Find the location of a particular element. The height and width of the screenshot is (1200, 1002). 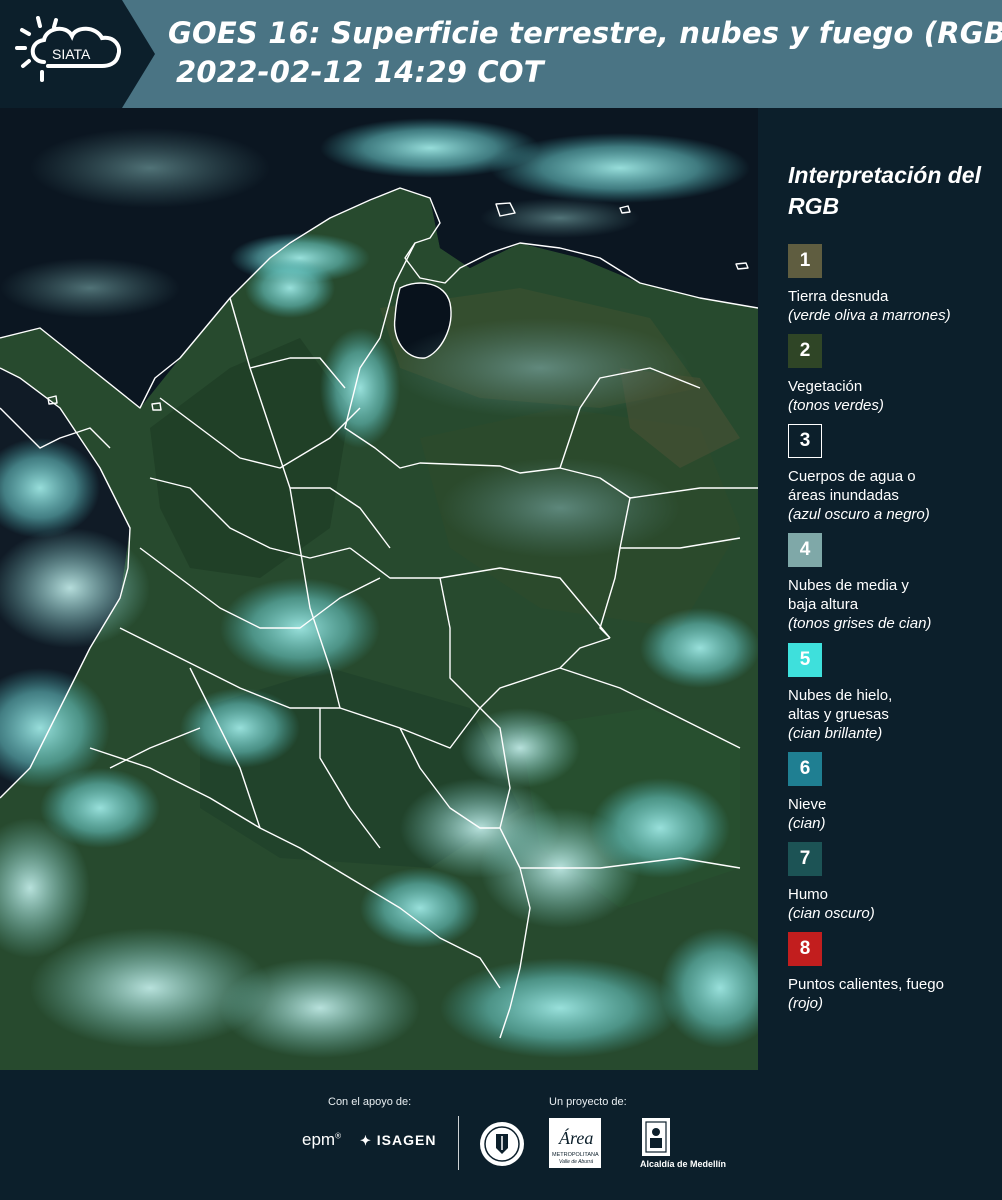

legend-item: 6 Nieve (cian) is located at coordinates (895, 792).